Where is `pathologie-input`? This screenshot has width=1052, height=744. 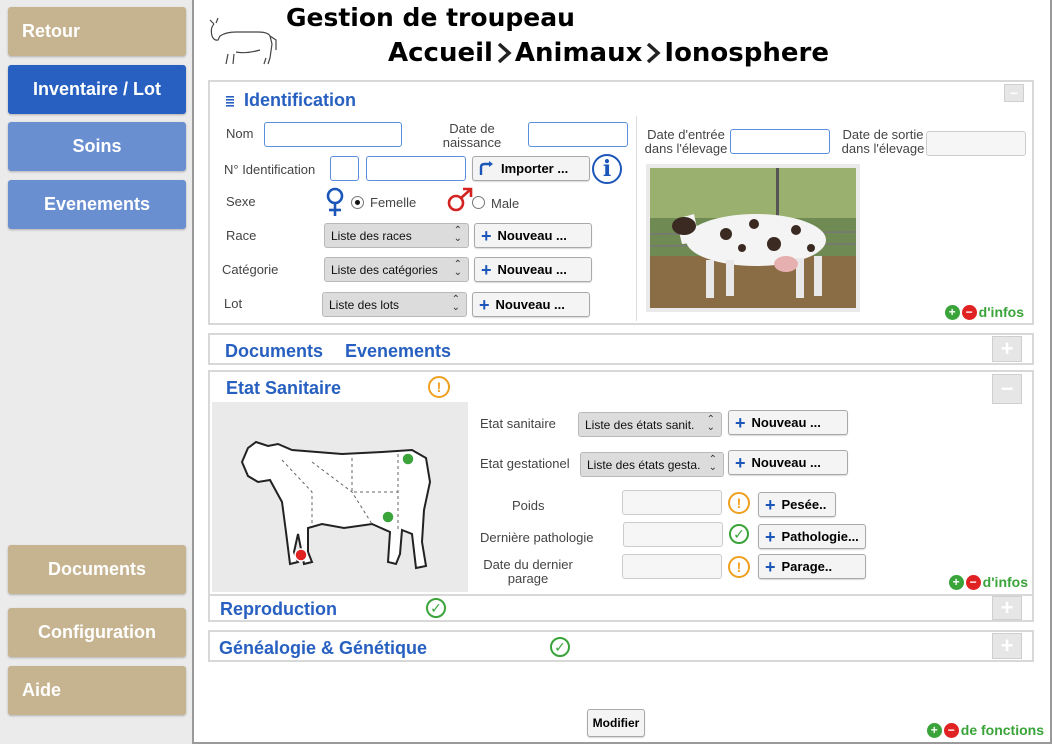 pathologie-input is located at coordinates (673, 534).